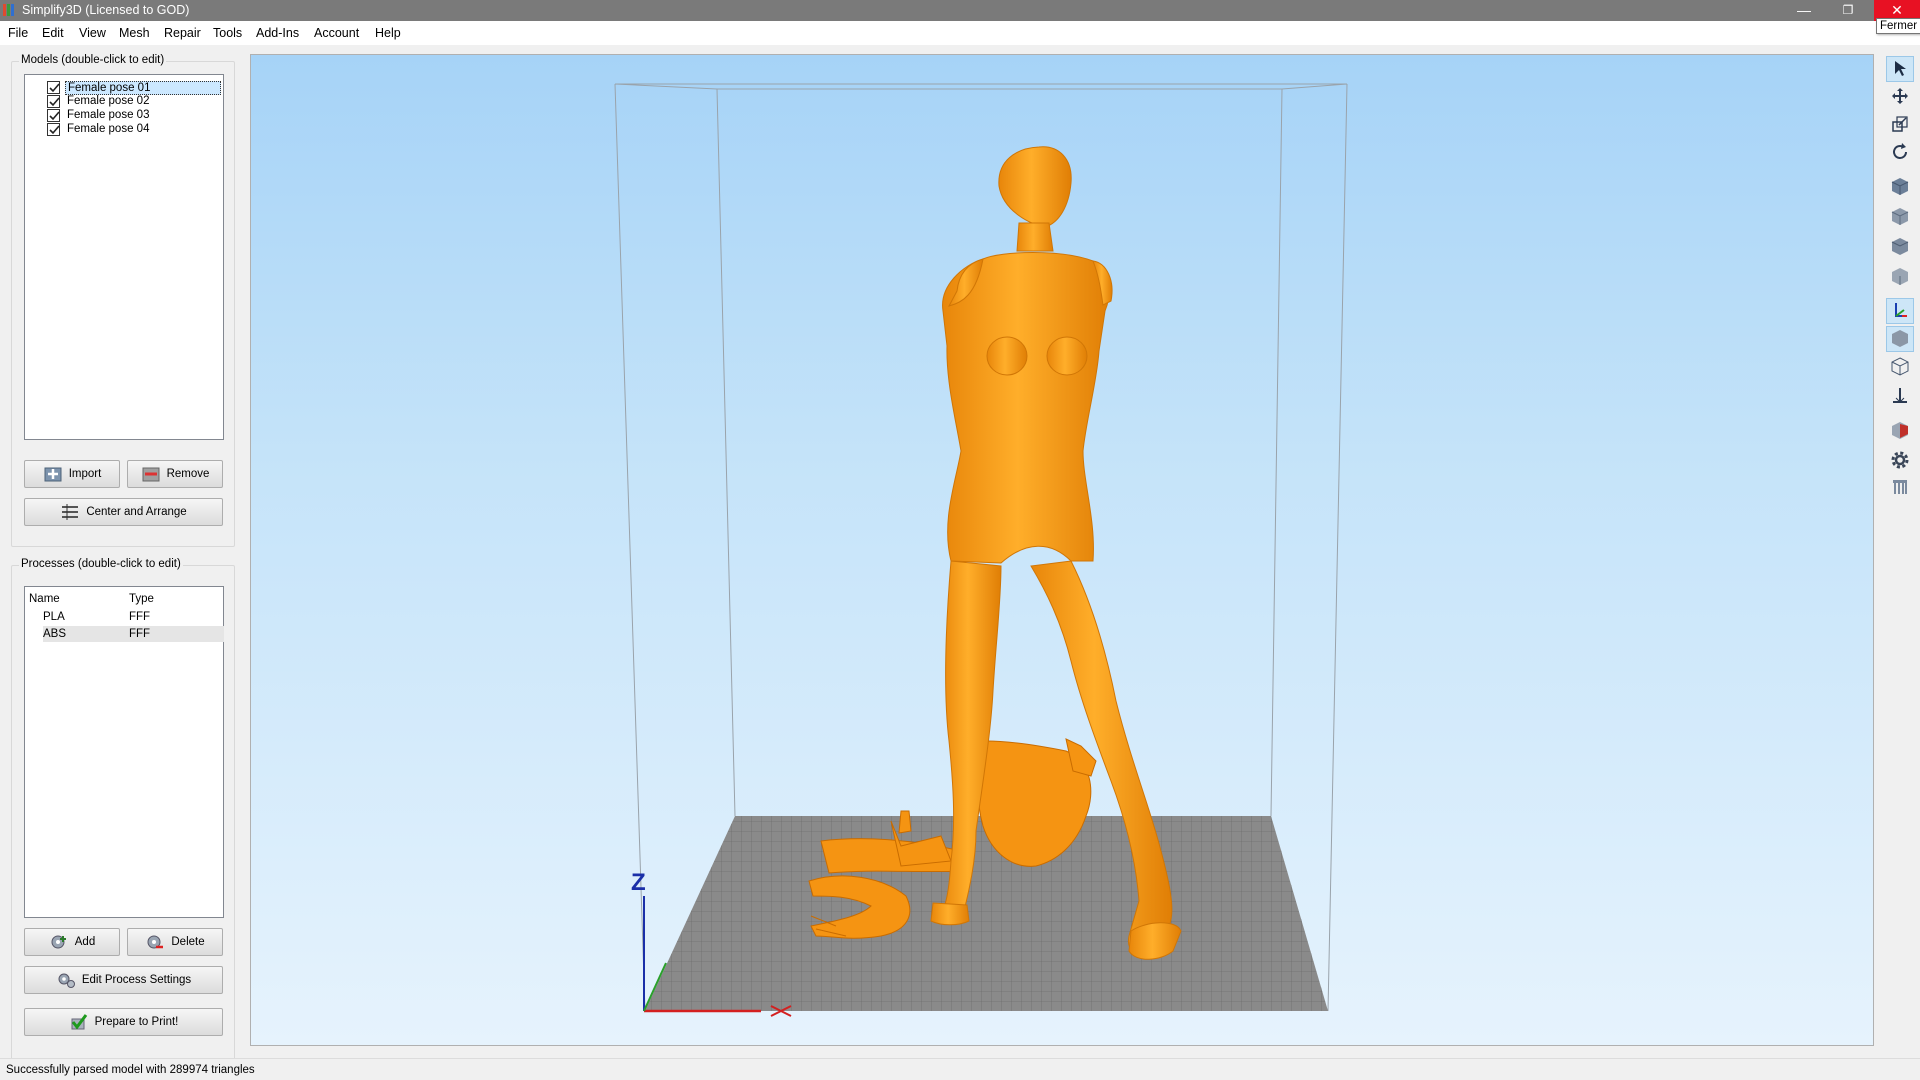 This screenshot has width=1920, height=1080. I want to click on wireframe-view-icon, so click(1900, 367).